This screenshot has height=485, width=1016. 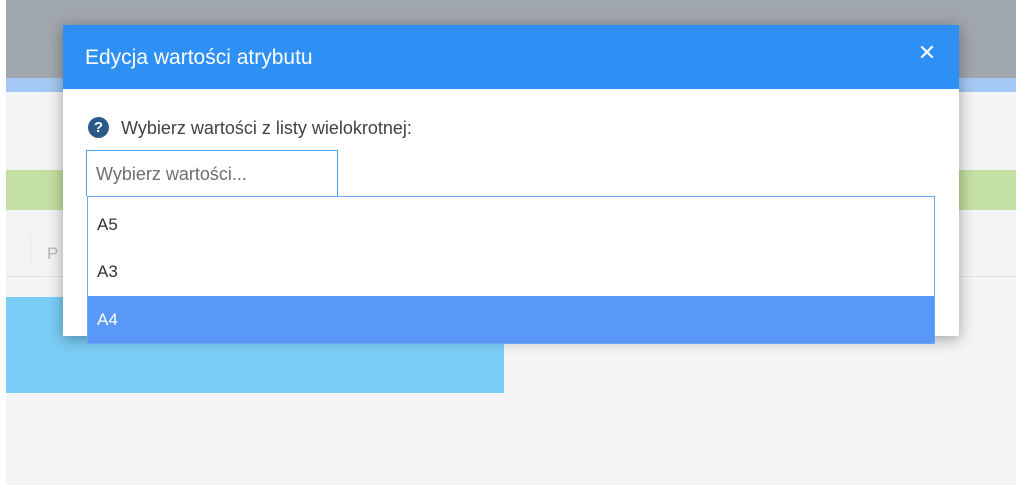 I want to click on tab-label: P, so click(x=52, y=254).